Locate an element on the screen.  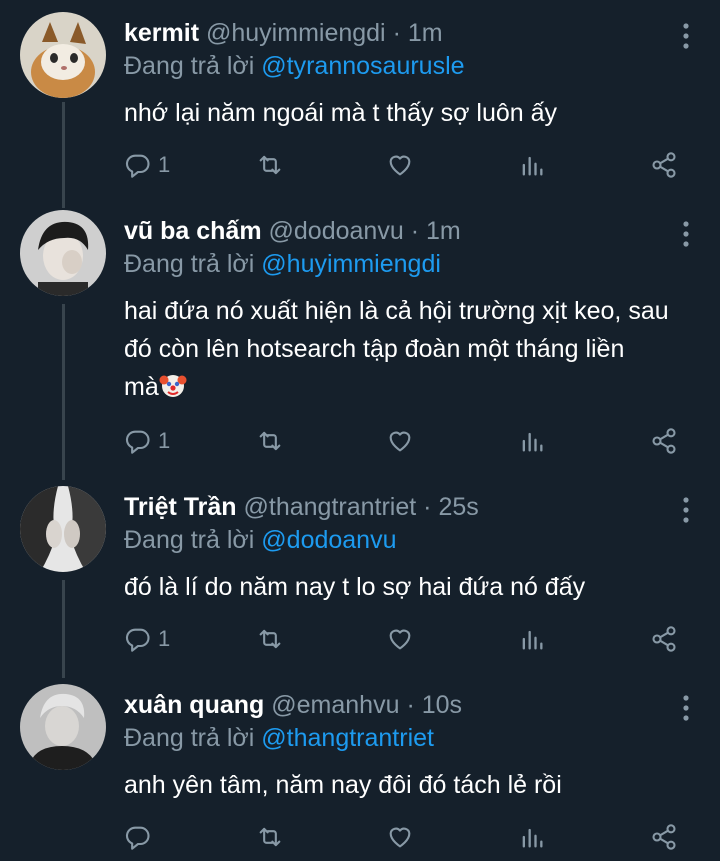
replying-to: Đang trả lời @huyimmiengdi is located at coordinates (412, 264).